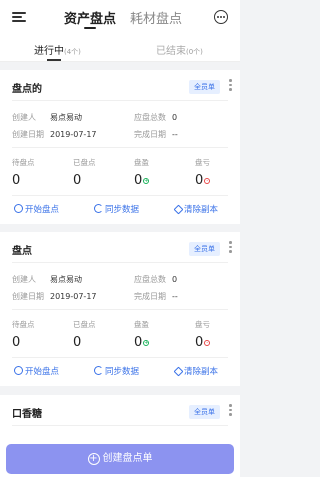 Image resolution: width=320 pixels, height=477 pixels. I want to click on message-icon, so click(221, 17).